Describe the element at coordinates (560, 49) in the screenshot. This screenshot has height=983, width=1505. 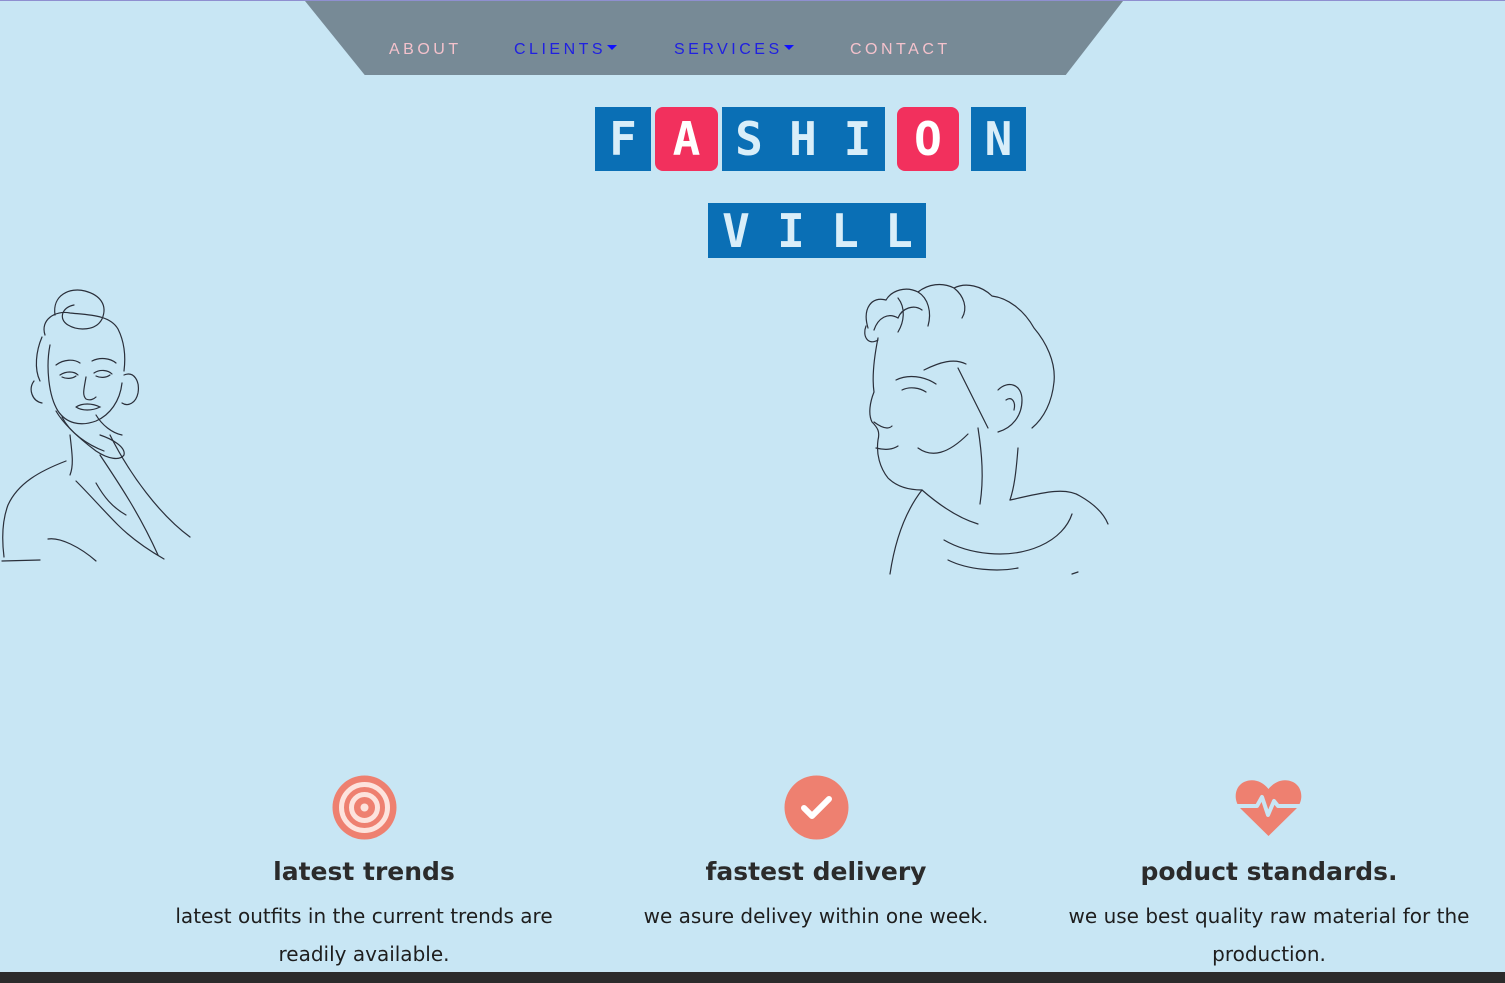
I see `nav-clients-label: CLIENTS` at that location.